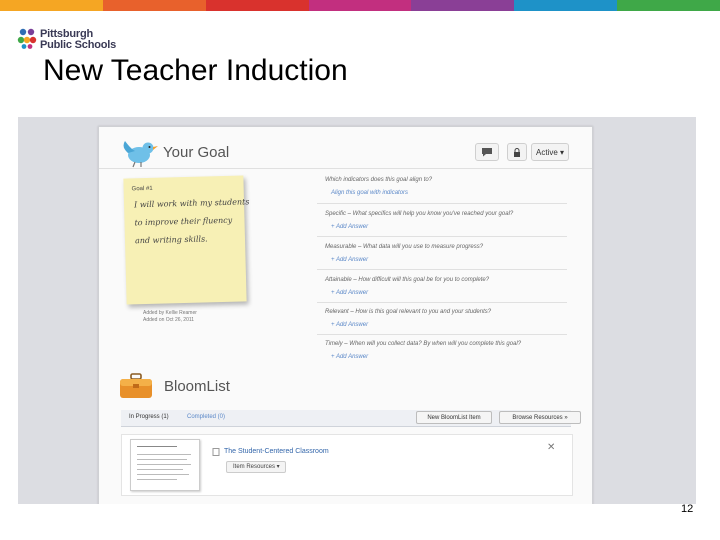  Describe the element at coordinates (136, 385) in the screenshot. I see `briefcase-icon` at that location.